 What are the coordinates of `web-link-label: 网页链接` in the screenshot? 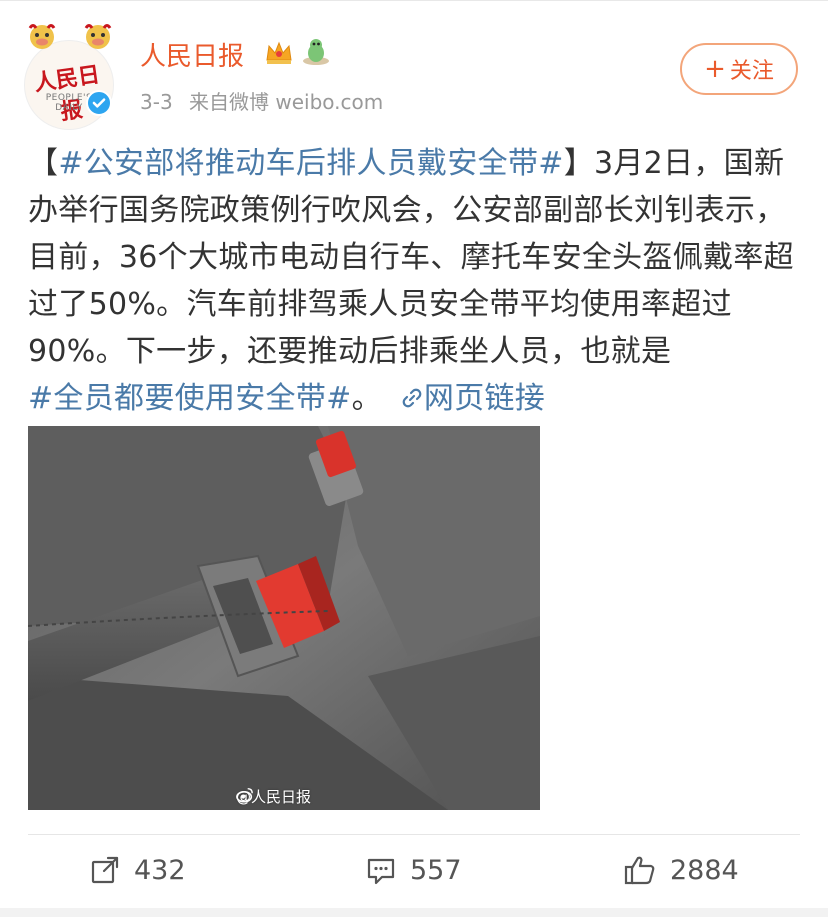 It's located at (484, 398).